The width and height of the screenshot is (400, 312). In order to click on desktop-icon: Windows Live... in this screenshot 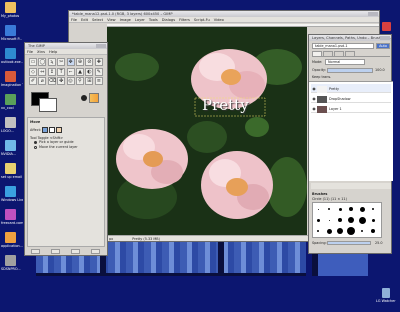, I will do `click(12, 194)`.